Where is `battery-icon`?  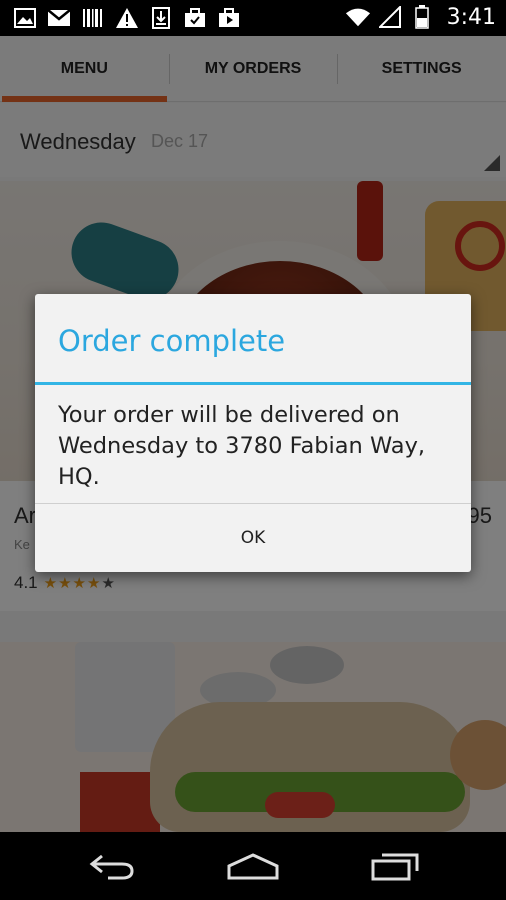
battery-icon is located at coordinates (422, 17).